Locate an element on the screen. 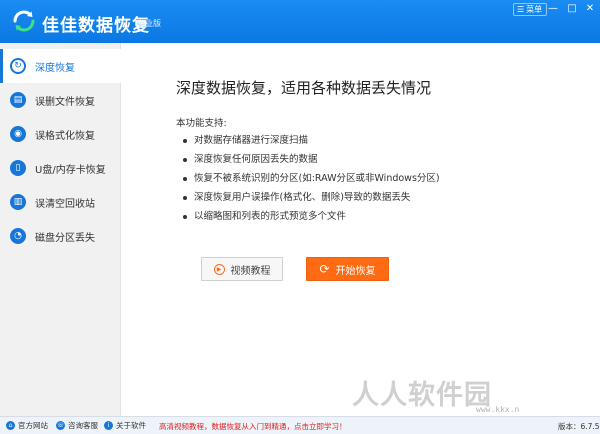 This screenshot has width=600, height=434. sidebar-item-partition-loss: ◔ 磁盘分区丢失 is located at coordinates (60, 236).